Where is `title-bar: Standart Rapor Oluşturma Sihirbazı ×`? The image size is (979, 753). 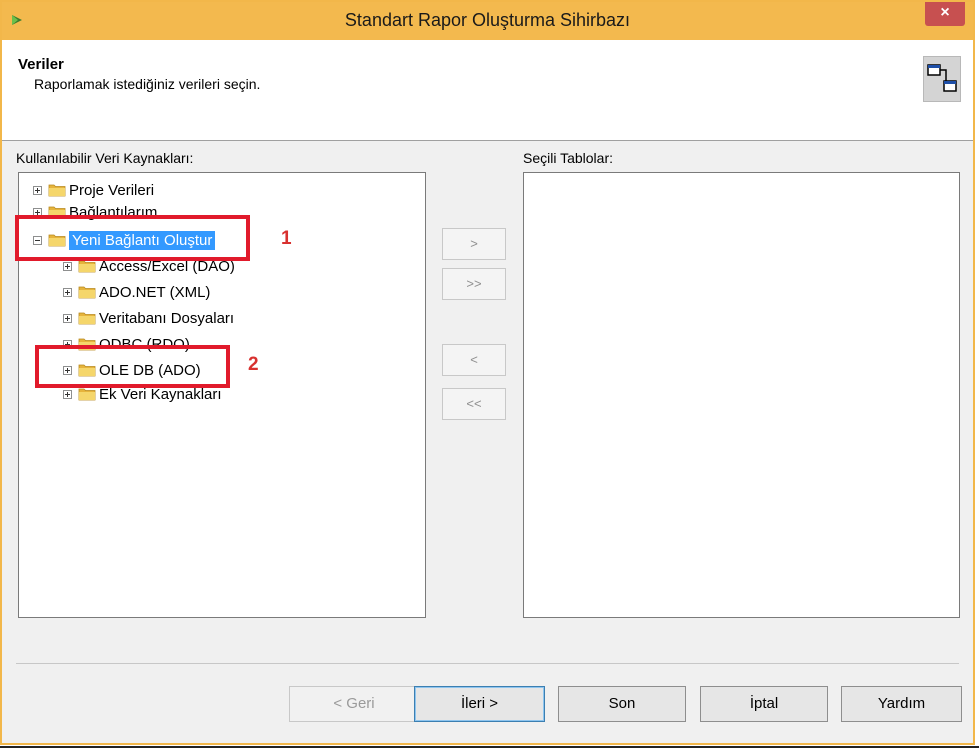 title-bar: Standart Rapor Oluşturma Sihirbazı × is located at coordinates (487, 21).